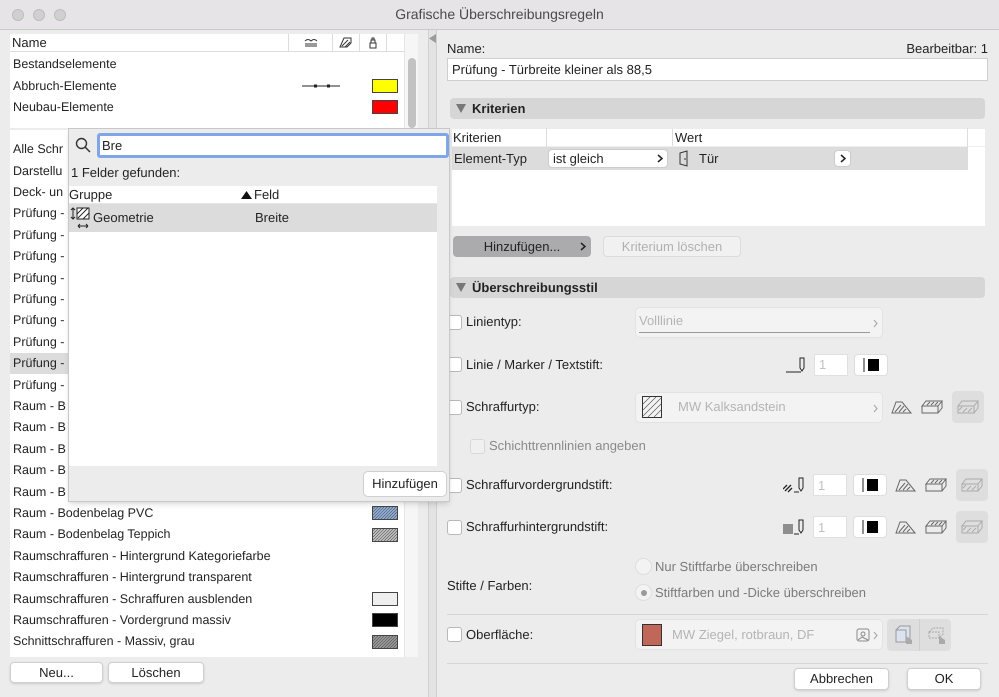 This screenshot has height=697, width=999. I want to click on list-row: Raum - Bodenbelag Teppich, so click(207, 535).